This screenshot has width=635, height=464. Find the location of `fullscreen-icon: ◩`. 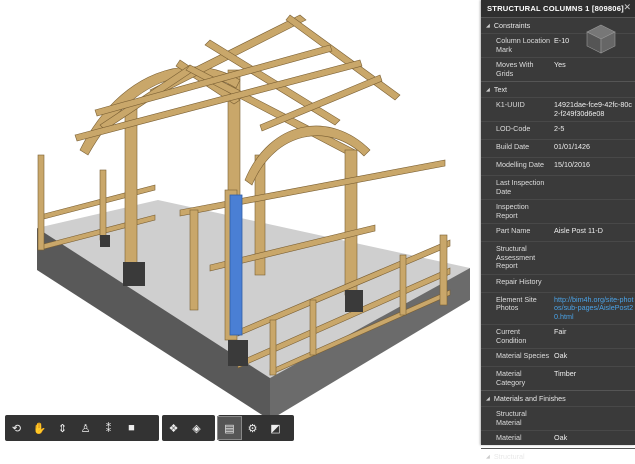

fullscreen-icon: ◩ is located at coordinates (275, 428).